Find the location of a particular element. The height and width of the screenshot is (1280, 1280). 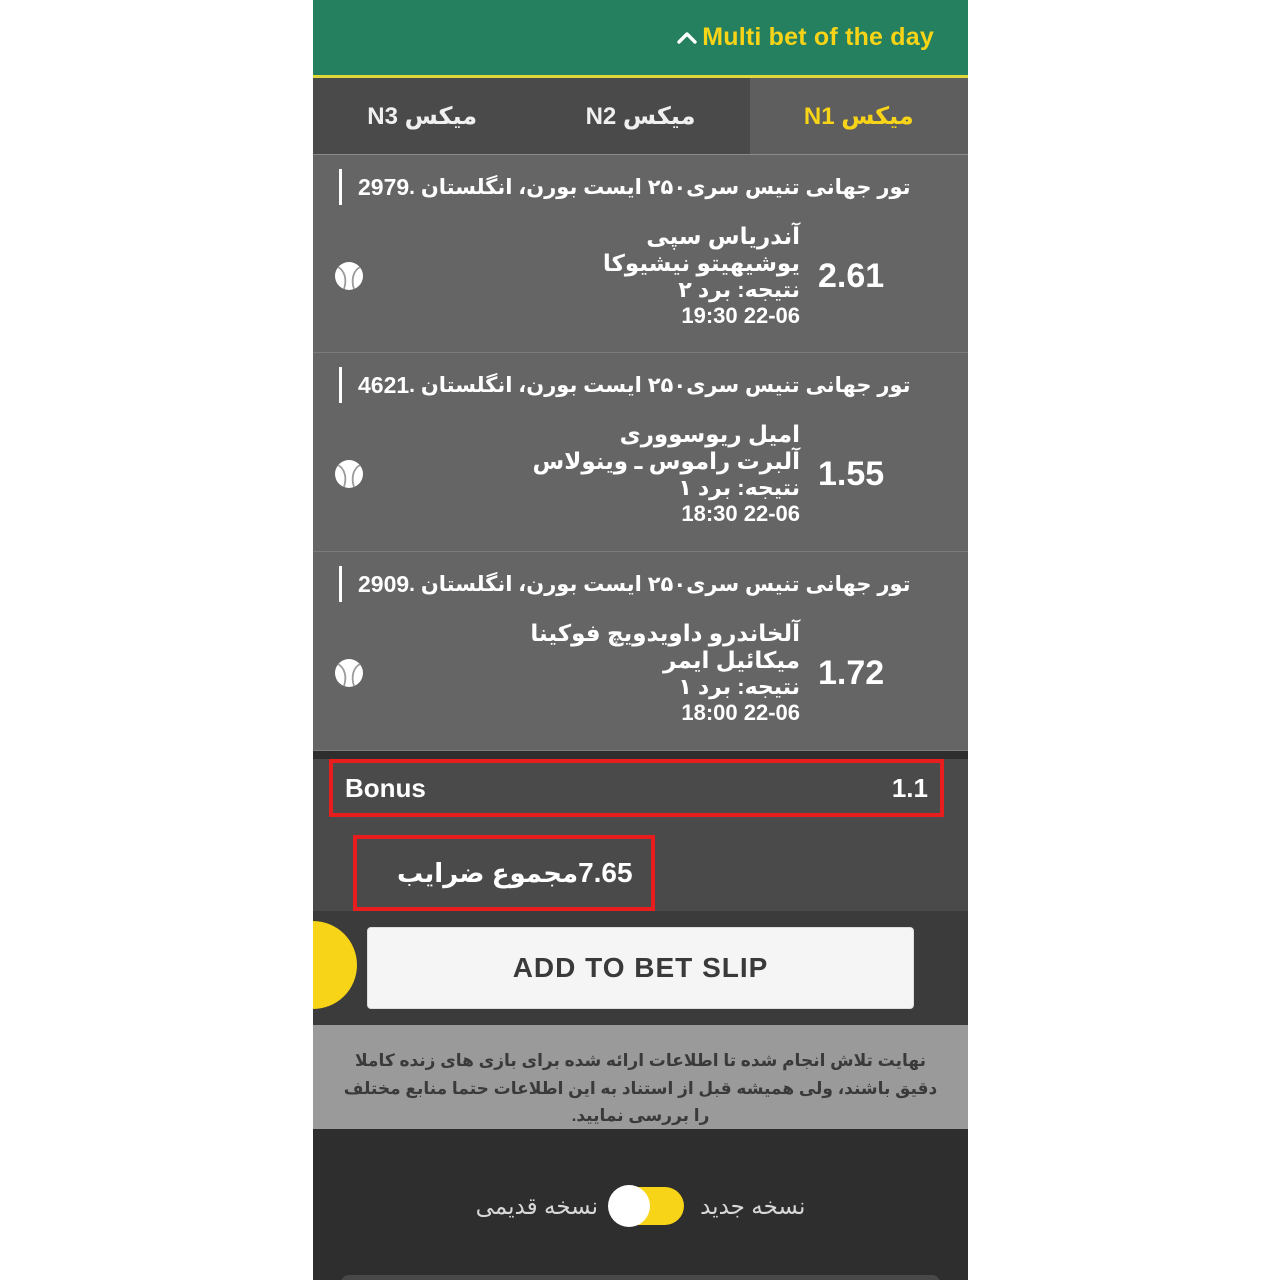

total-odds-value: 7.65 is located at coordinates (605, 872).